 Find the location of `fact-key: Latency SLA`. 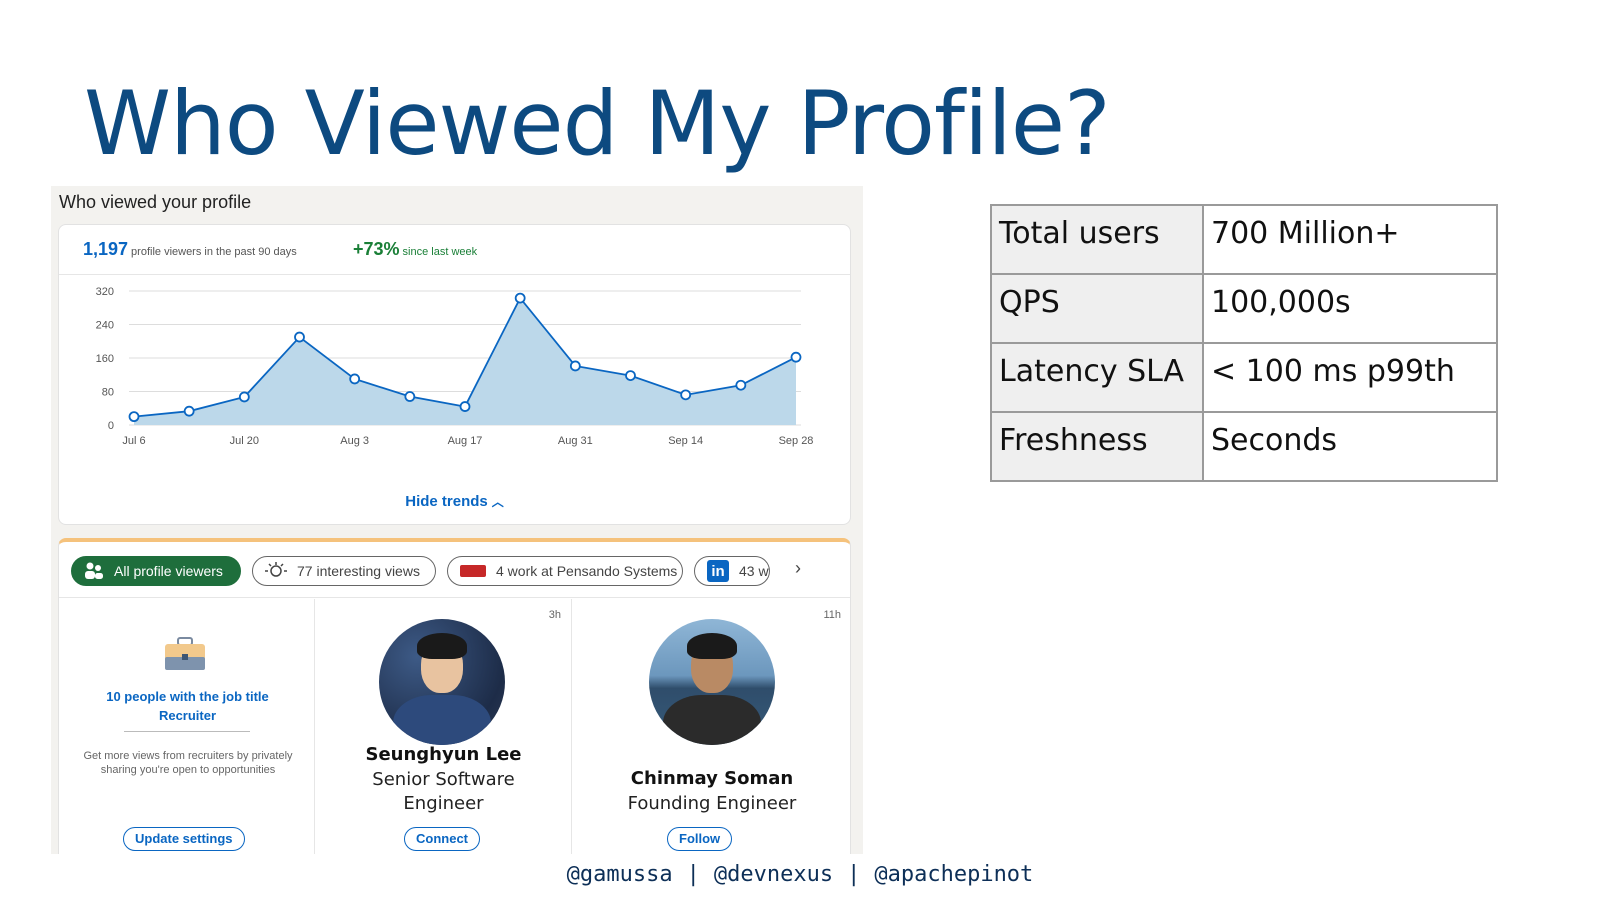

fact-key: Latency SLA is located at coordinates (1097, 377).